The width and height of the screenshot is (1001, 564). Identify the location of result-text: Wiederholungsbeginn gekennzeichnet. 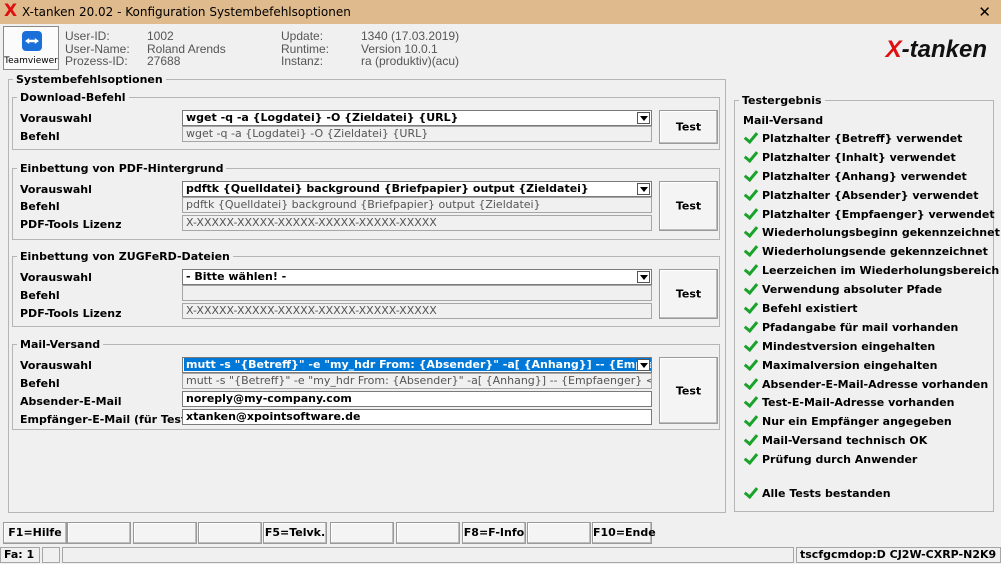
(881, 233).